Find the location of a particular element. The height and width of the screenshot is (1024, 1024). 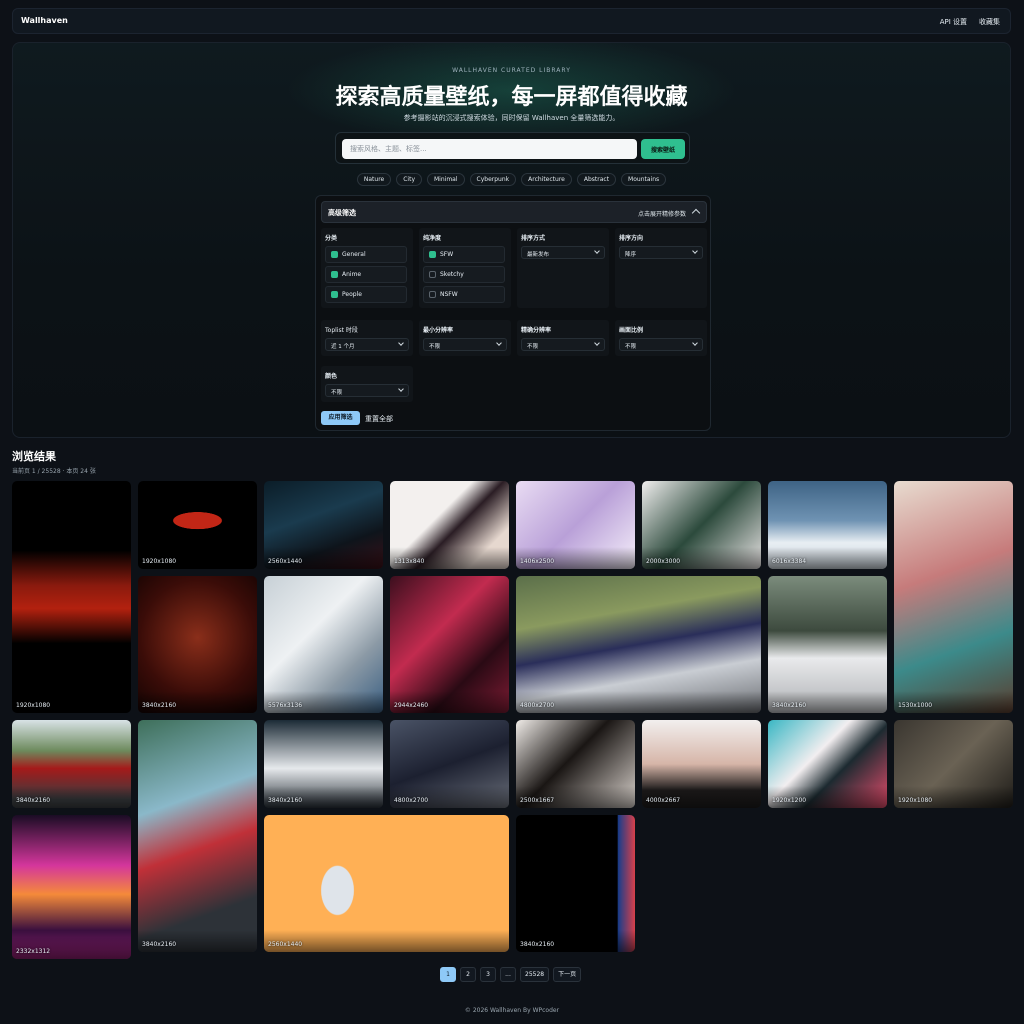

order-select: 降序 is located at coordinates (661, 252).